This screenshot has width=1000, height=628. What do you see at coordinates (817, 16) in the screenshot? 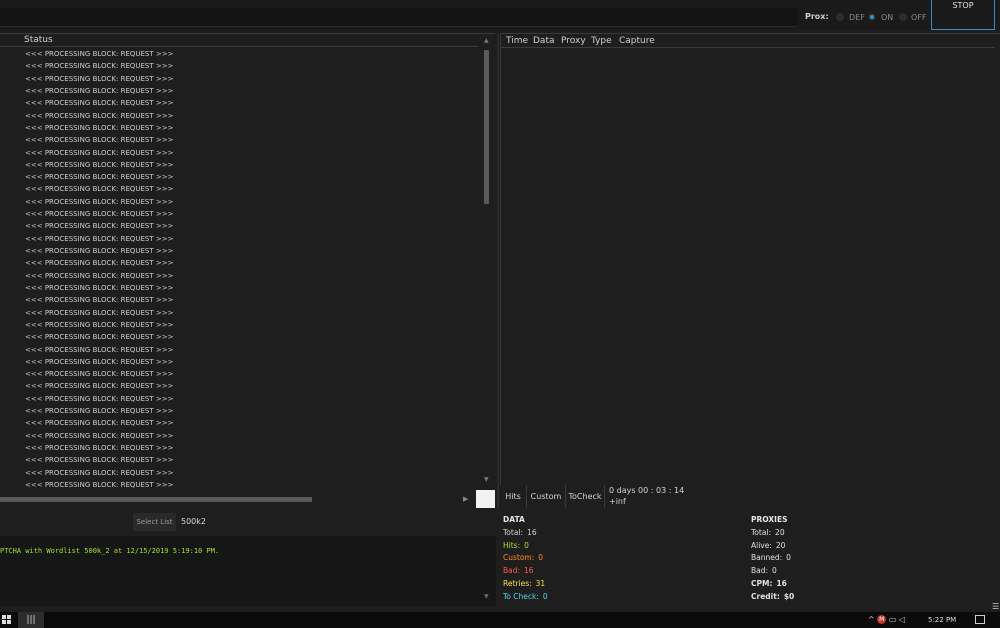
I see `proxy-mode-label: Prox:` at bounding box center [817, 16].